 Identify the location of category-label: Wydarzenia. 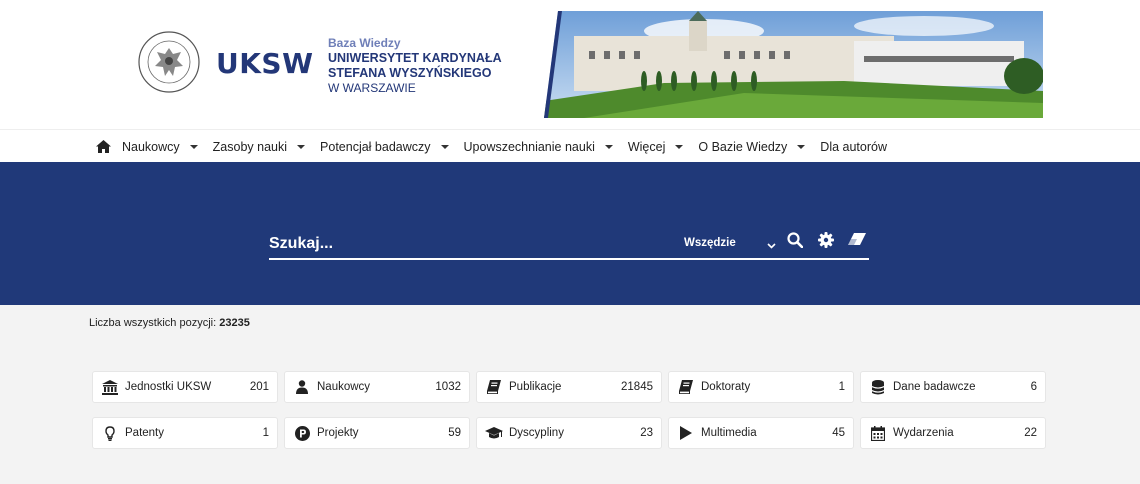
(923, 433).